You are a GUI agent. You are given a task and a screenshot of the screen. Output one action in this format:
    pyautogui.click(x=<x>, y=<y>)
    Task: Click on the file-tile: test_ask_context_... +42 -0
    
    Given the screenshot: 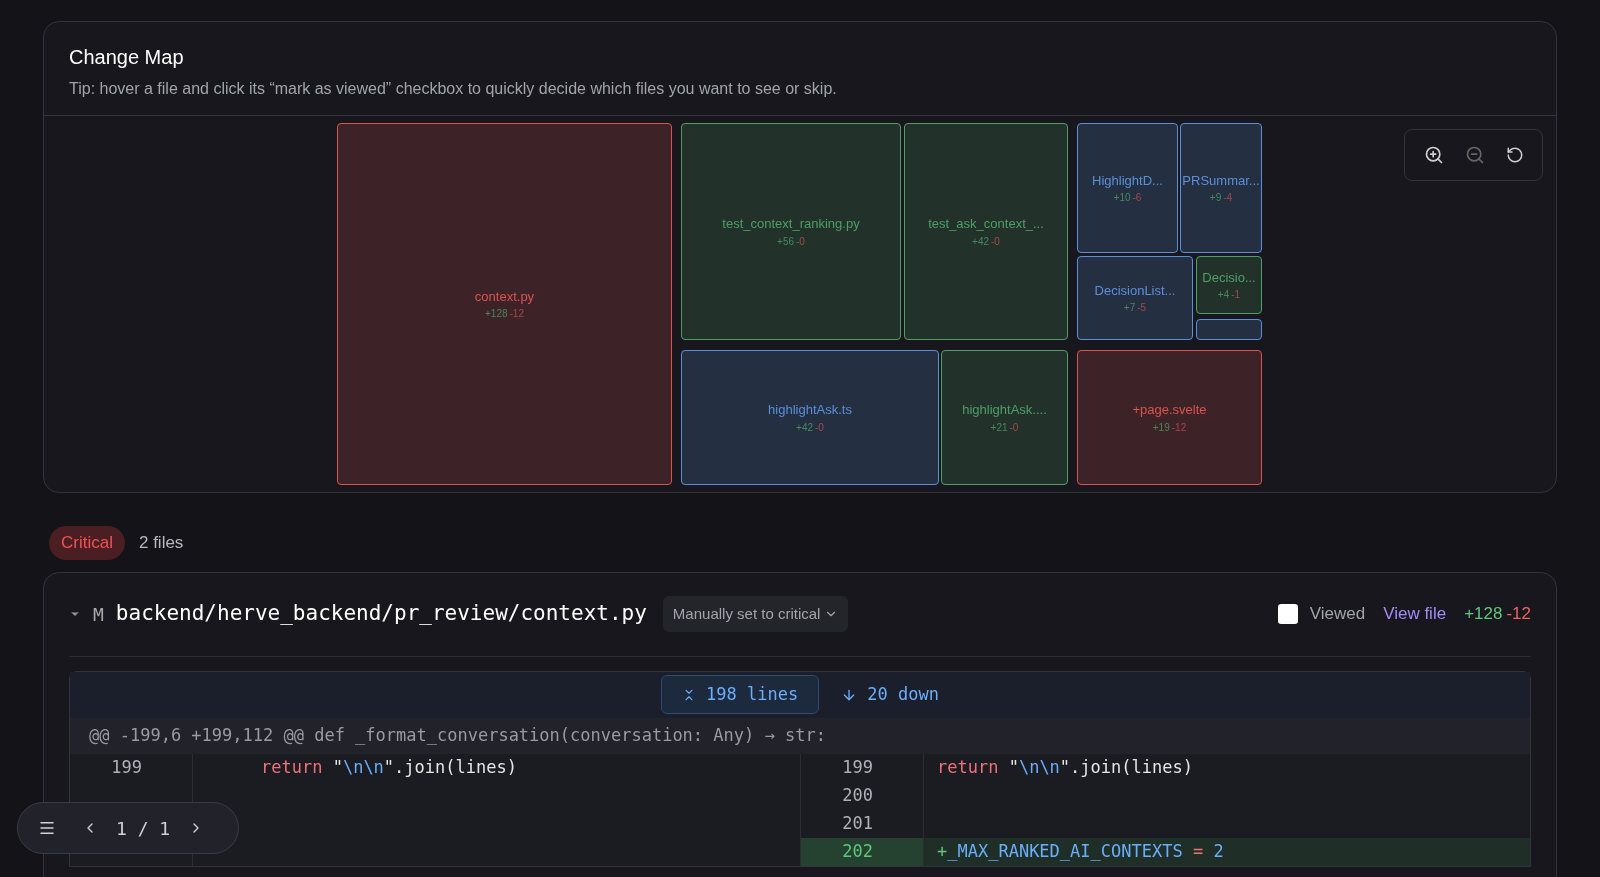 What is the action you would take?
    pyautogui.click(x=986, y=231)
    